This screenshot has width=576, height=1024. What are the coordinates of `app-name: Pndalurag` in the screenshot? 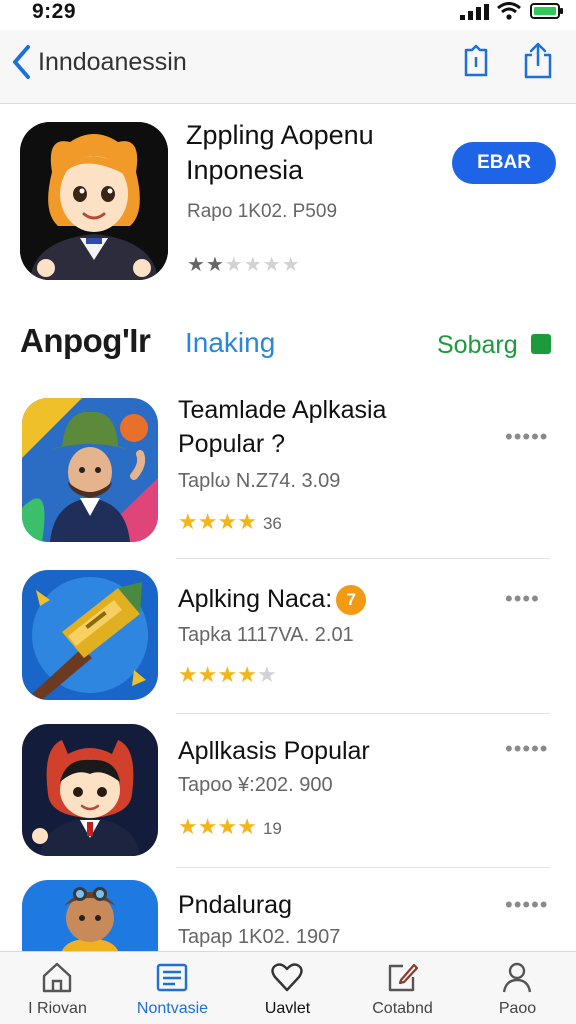 It's located at (328, 905).